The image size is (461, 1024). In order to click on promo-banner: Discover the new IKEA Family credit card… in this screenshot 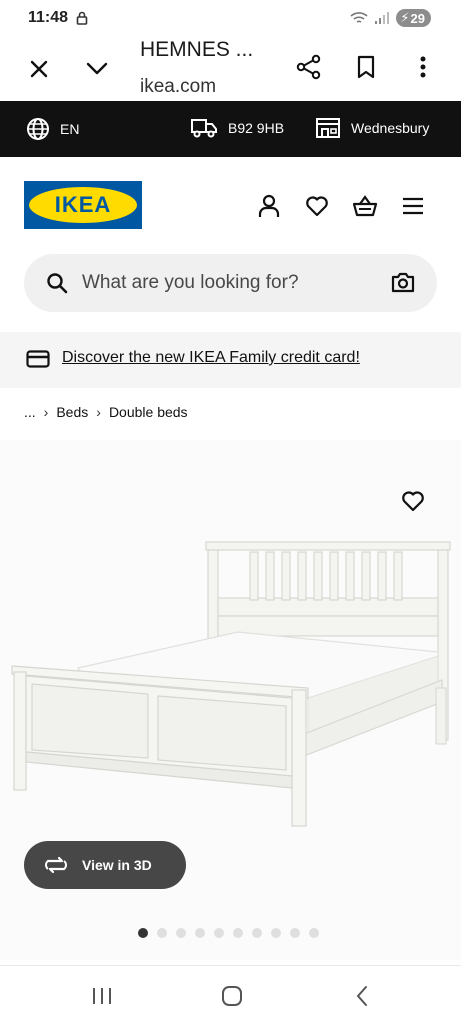, I will do `click(230, 360)`.